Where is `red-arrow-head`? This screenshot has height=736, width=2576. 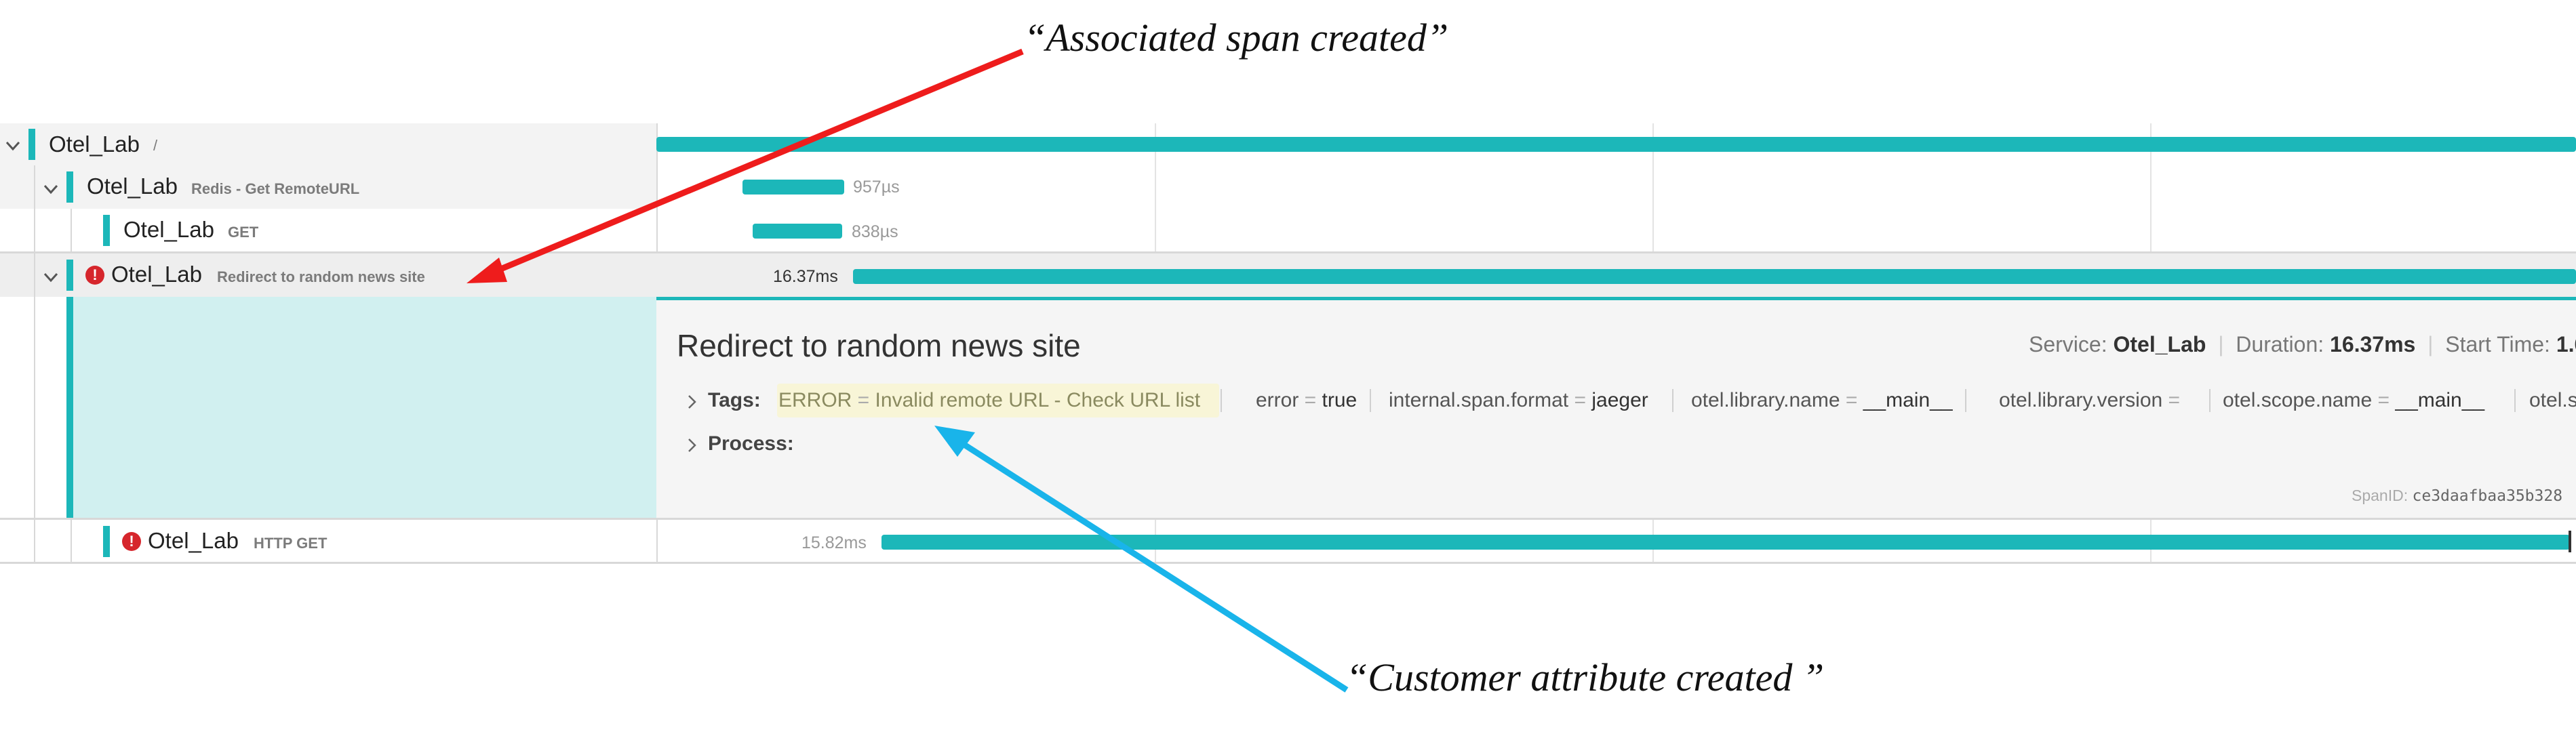
red-arrow-head is located at coordinates (487, 271).